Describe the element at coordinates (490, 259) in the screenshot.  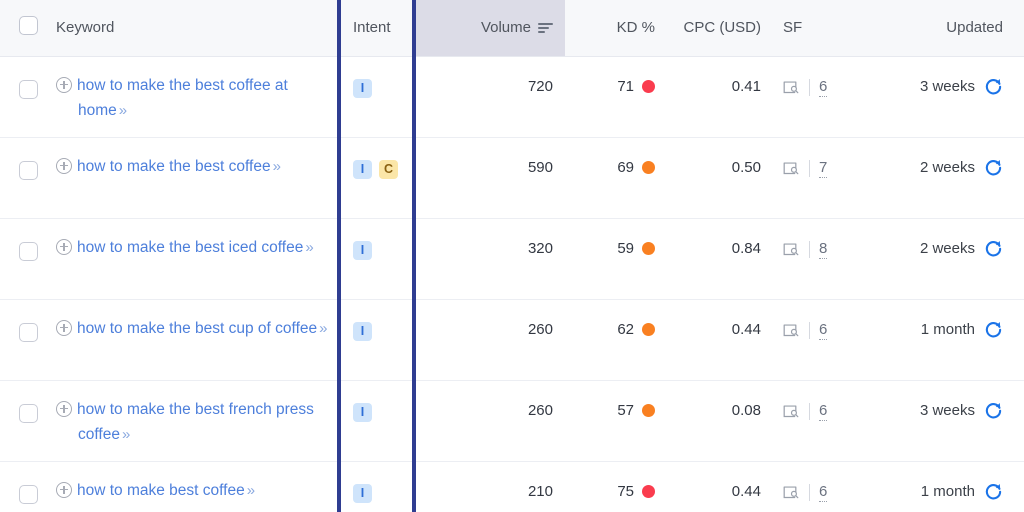
I see `volume-cell: 320` at that location.